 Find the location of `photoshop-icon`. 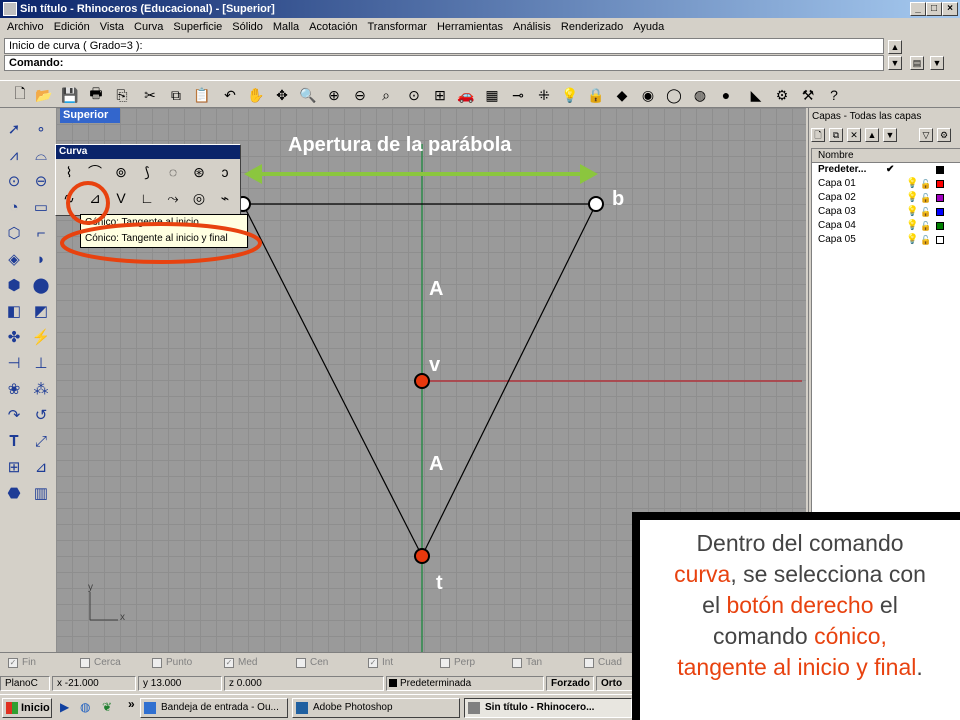

photoshop-icon is located at coordinates (302, 708).